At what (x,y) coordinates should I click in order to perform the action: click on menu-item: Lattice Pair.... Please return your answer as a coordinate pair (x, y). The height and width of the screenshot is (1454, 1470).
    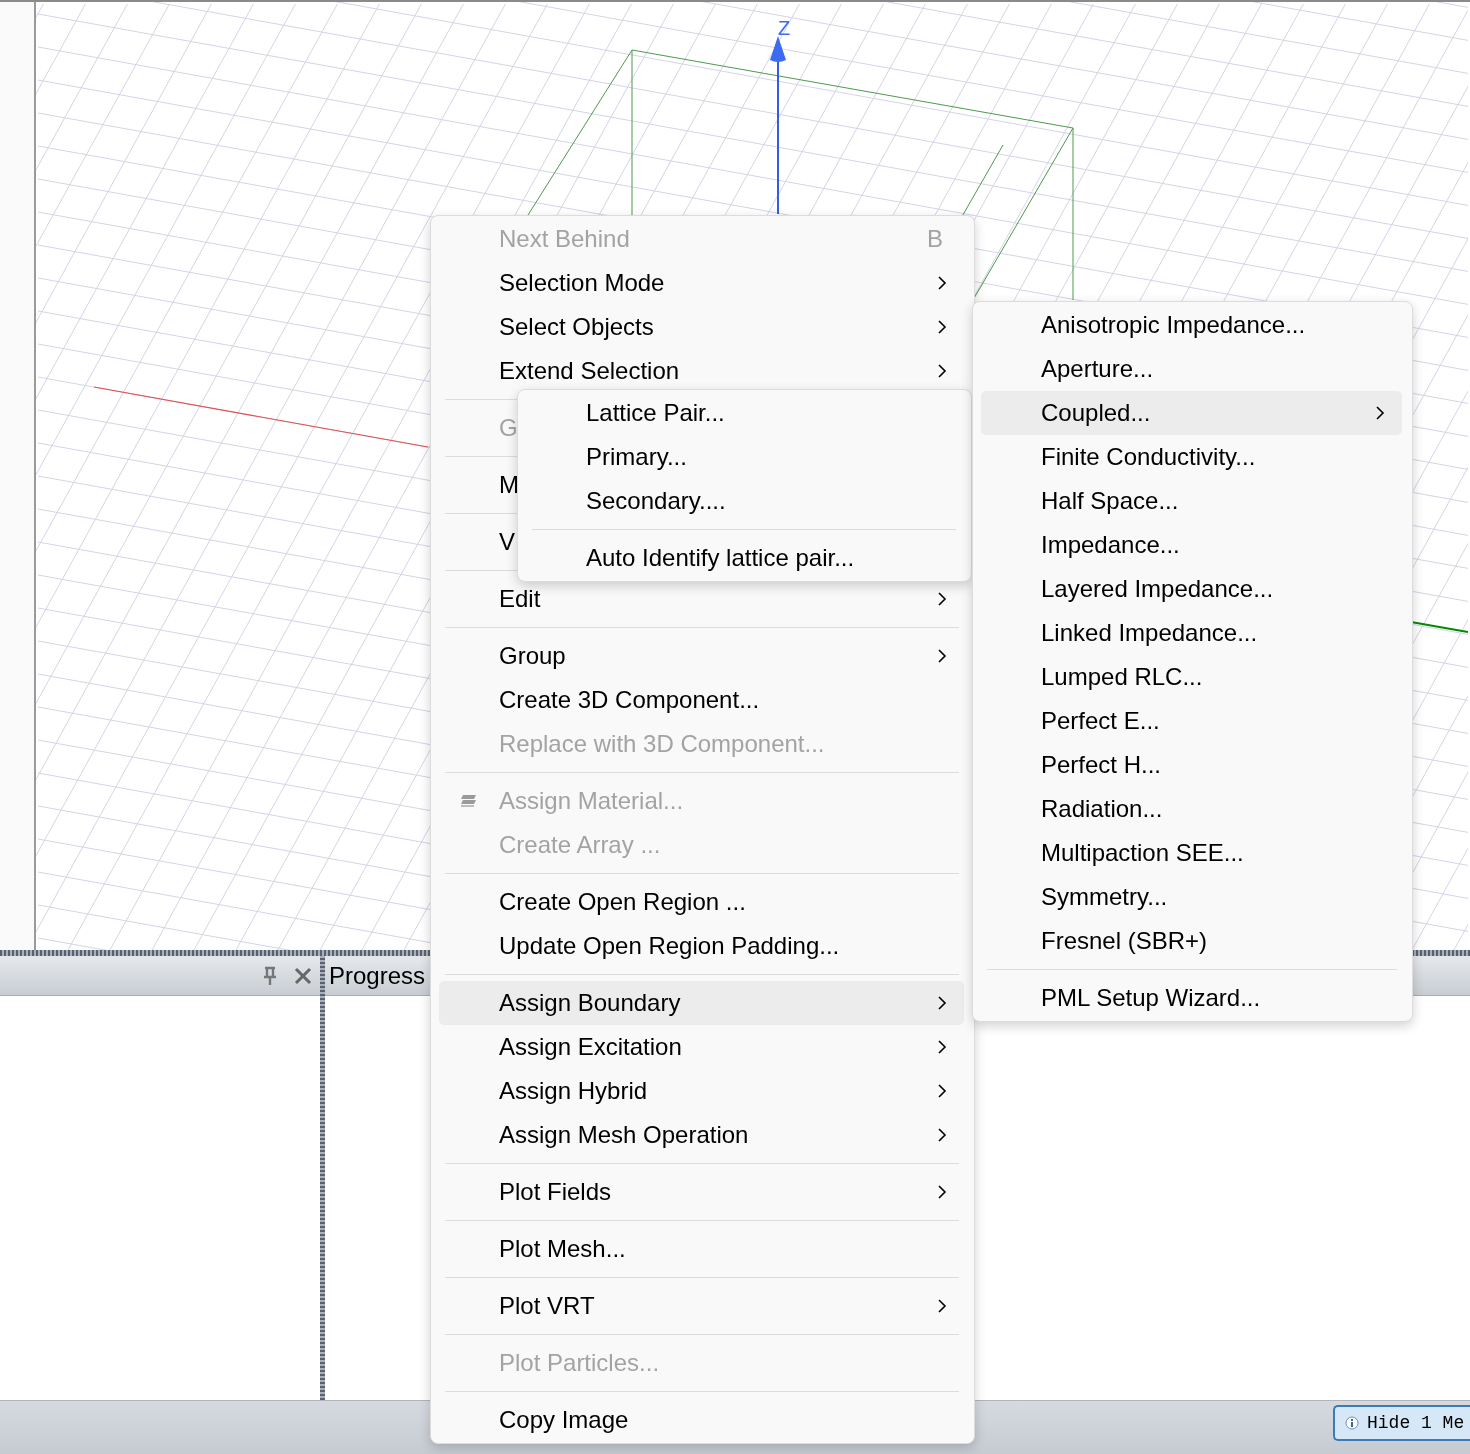
    Looking at the image, I should click on (743, 413).